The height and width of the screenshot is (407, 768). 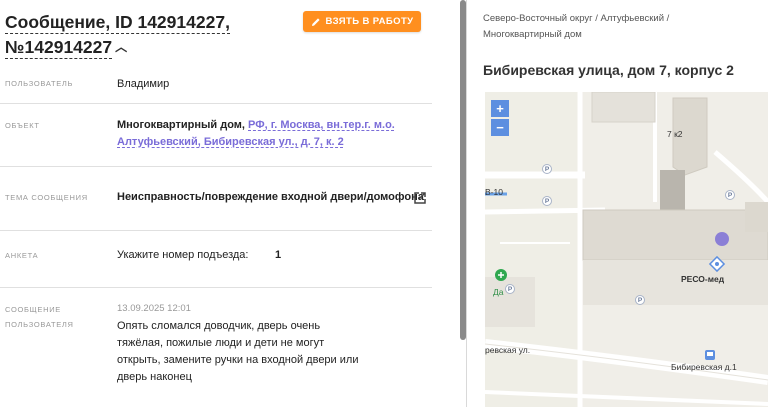 What do you see at coordinates (500, 108) in the screenshot?
I see `zoom-in-button: +` at bounding box center [500, 108].